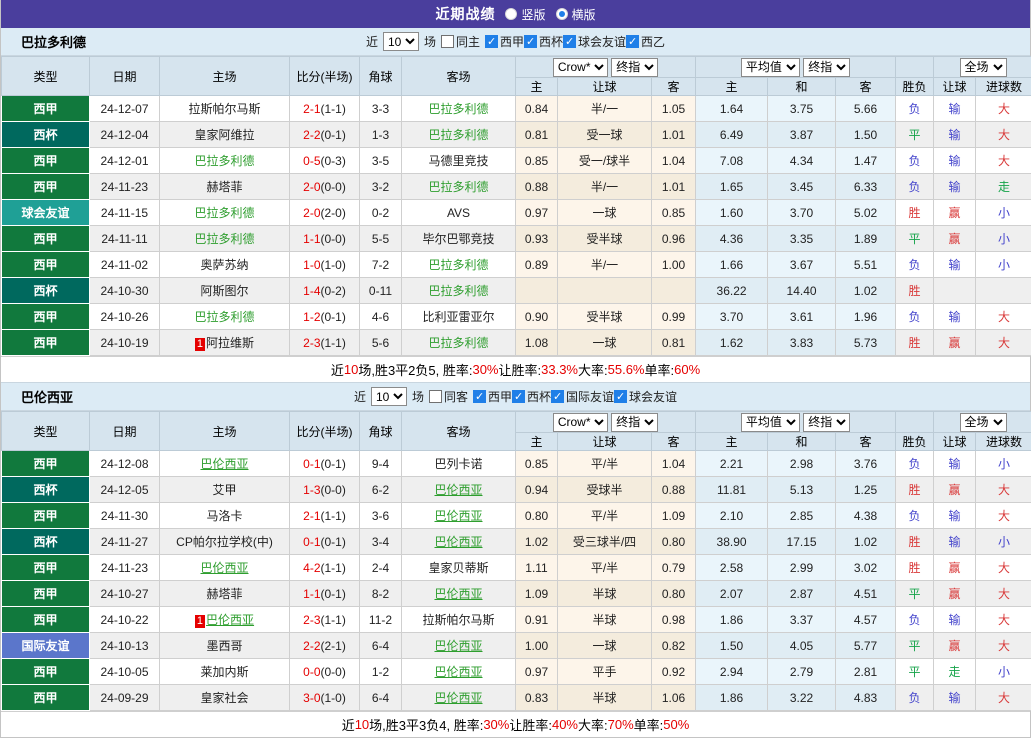 This screenshot has width=1031, height=738. What do you see at coordinates (866, 161) in the screenshot?
I see `avg-away-cell: 1.47` at bounding box center [866, 161].